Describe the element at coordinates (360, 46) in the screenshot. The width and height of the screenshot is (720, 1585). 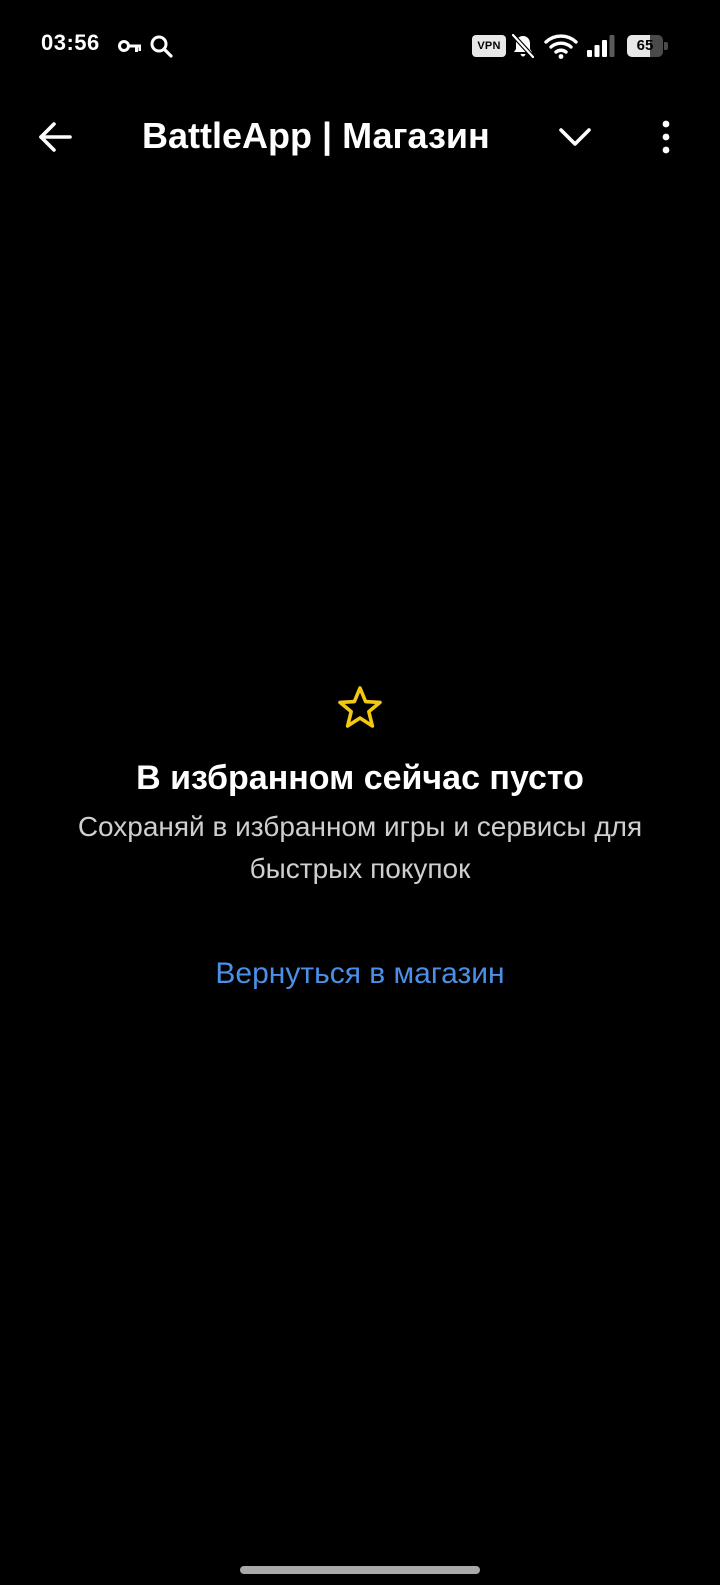
I see `status-bar: 03:56 VPN 65` at that location.